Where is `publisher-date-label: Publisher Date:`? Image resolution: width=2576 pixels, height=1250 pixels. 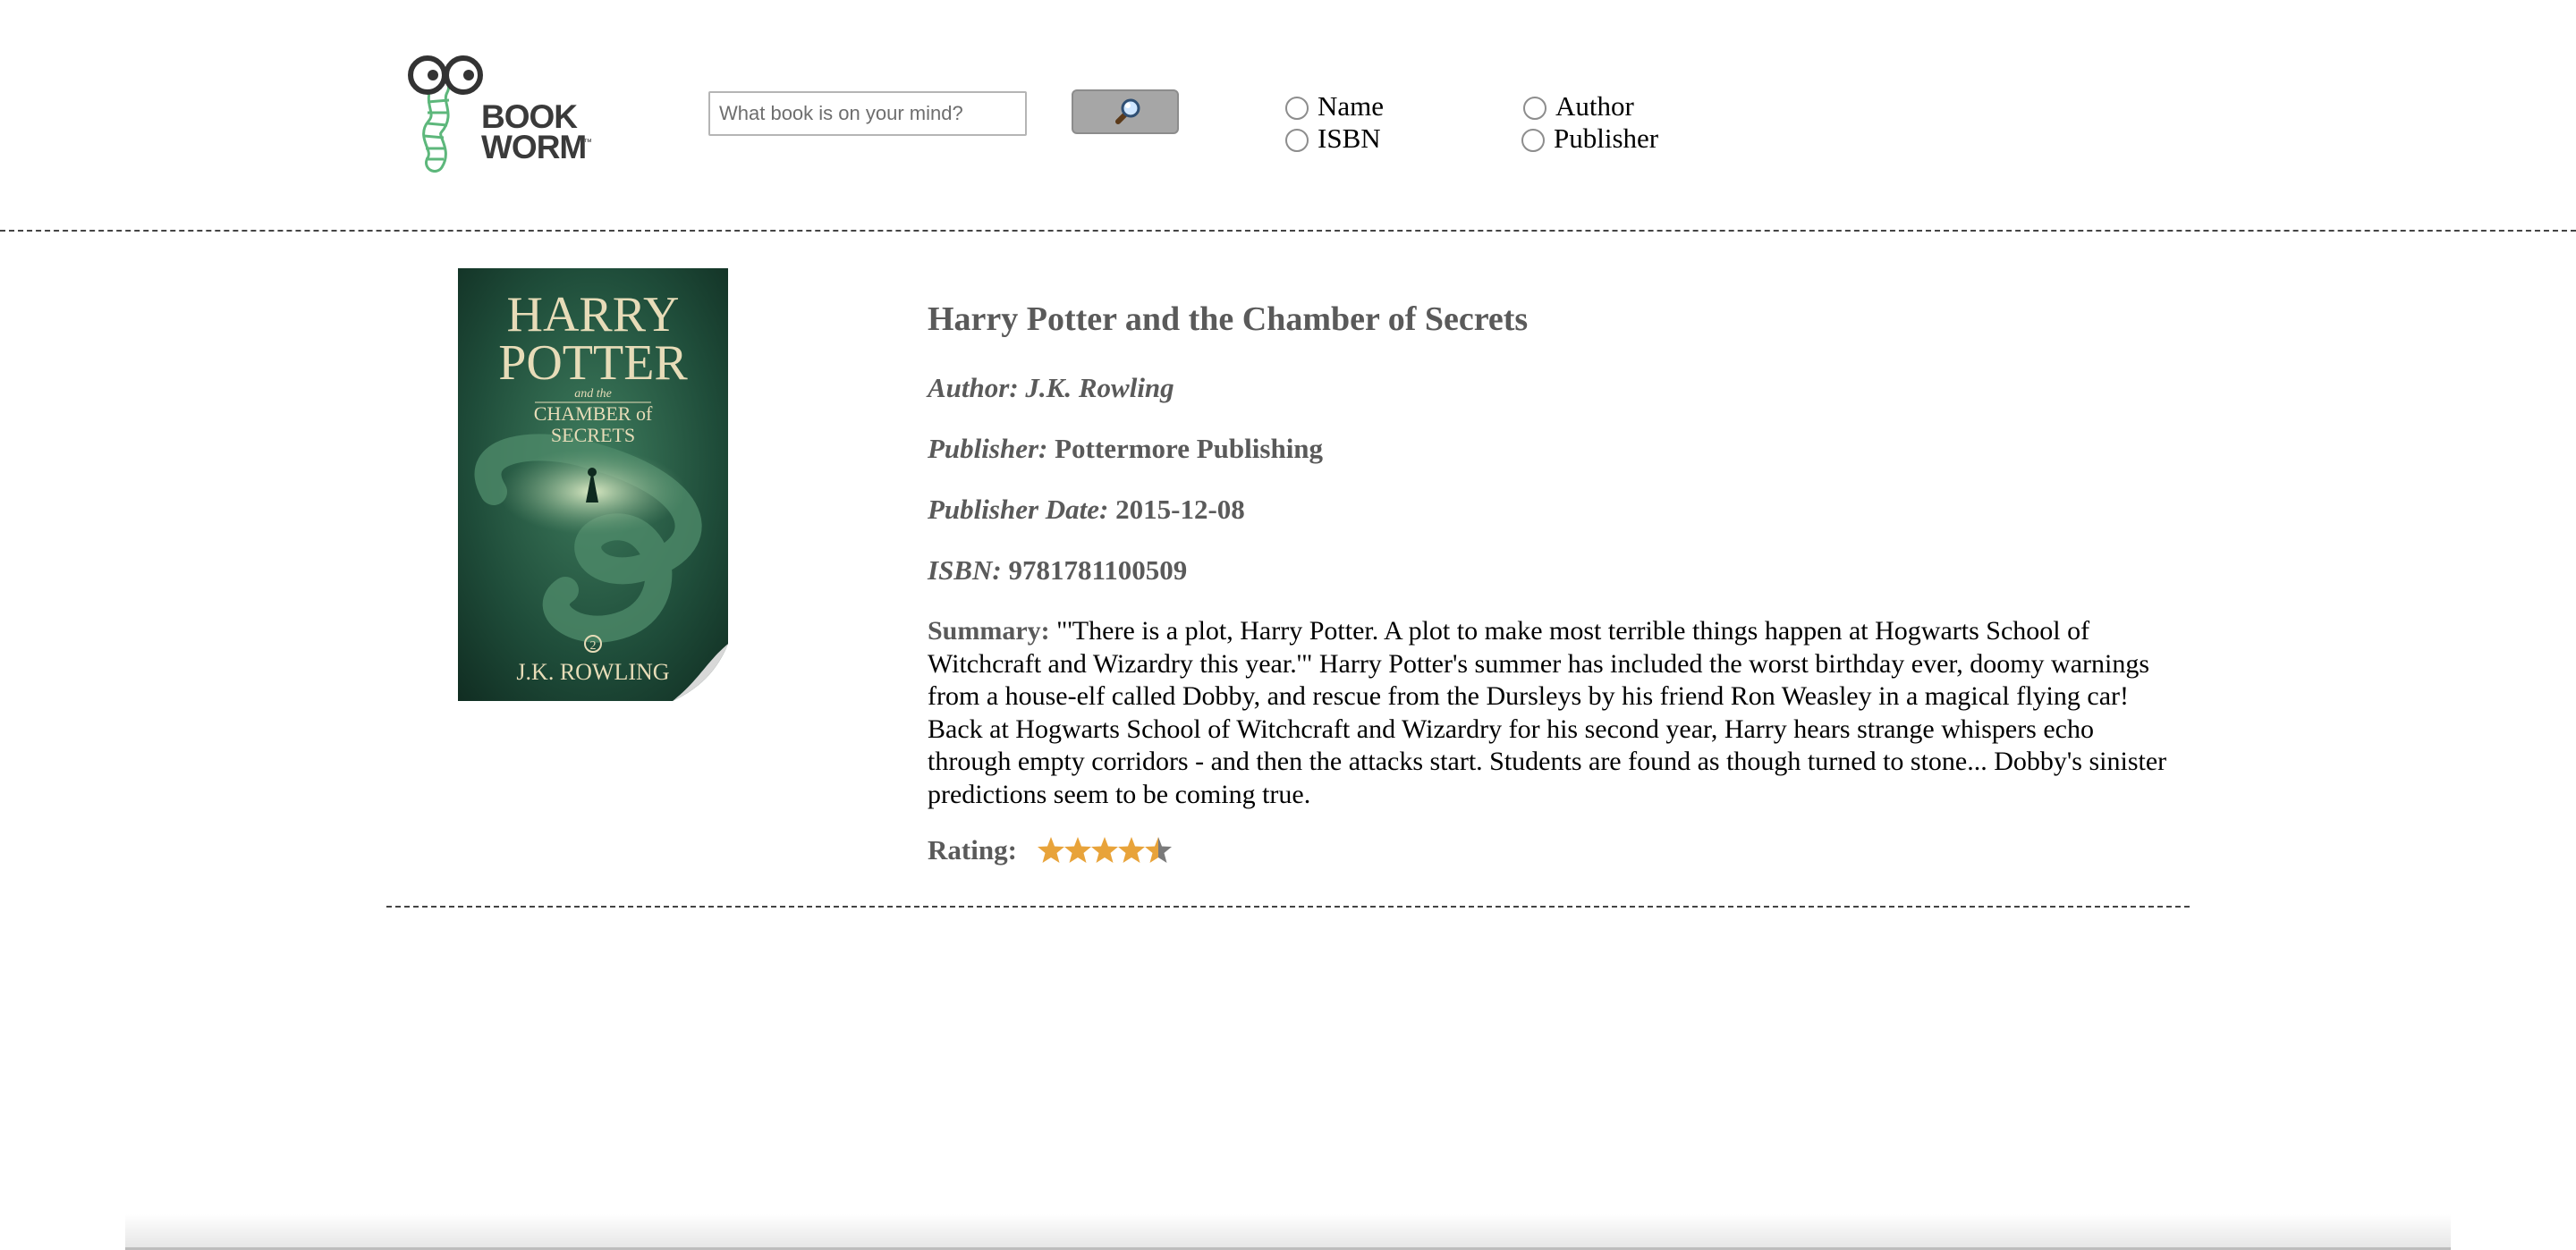 publisher-date-label: Publisher Date: is located at coordinates (1018, 509).